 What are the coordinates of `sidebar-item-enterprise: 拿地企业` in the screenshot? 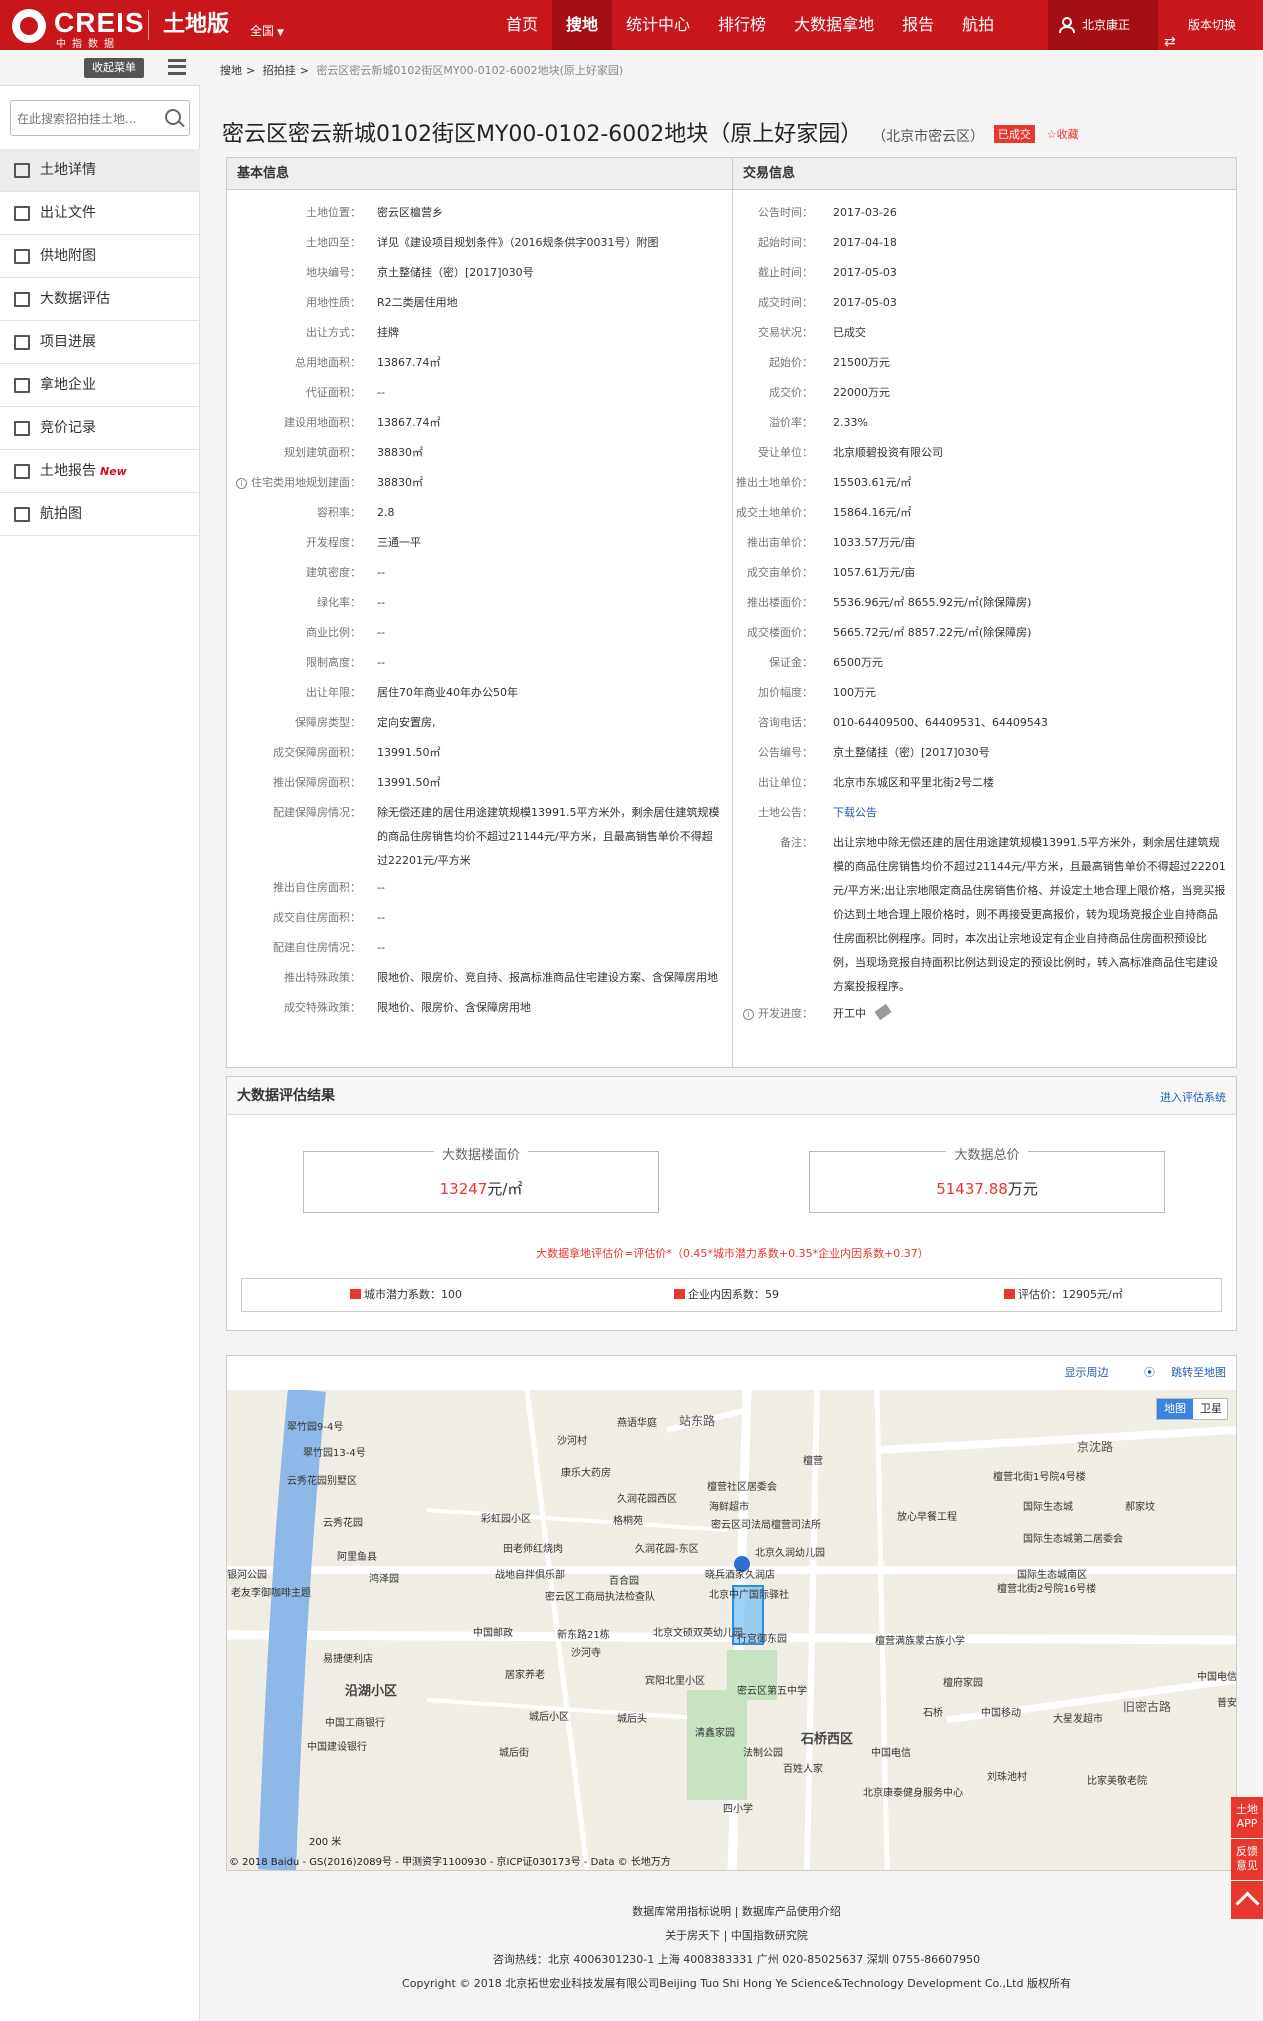 It's located at (100, 385).